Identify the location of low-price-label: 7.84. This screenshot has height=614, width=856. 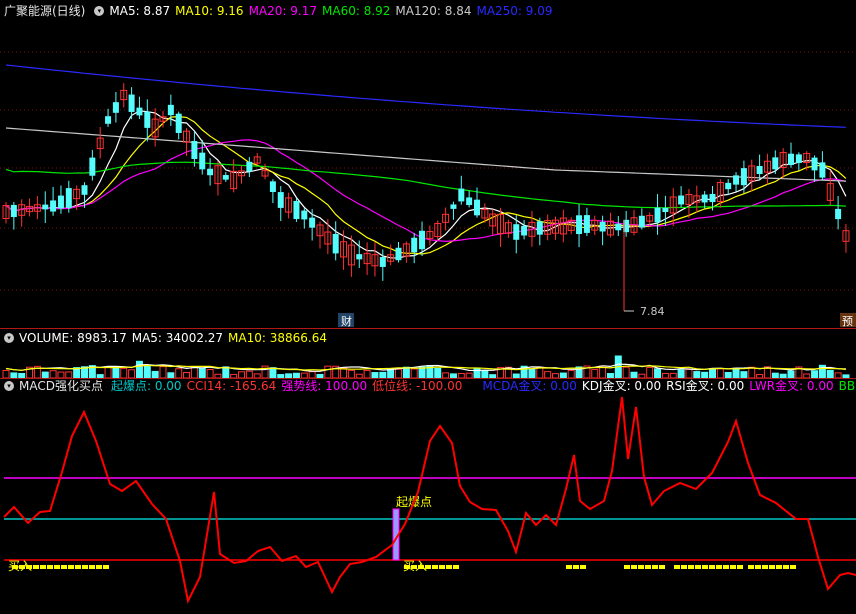
(652, 311).